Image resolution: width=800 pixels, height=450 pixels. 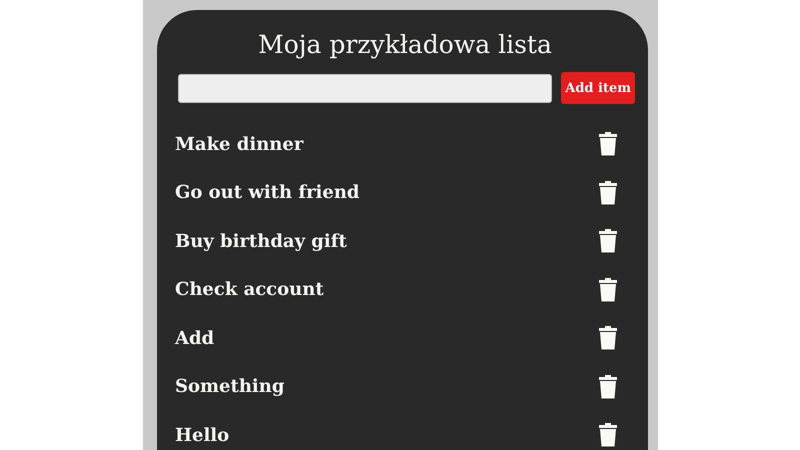 What do you see at coordinates (202, 435) in the screenshot?
I see `todo-item: Hello` at bounding box center [202, 435].